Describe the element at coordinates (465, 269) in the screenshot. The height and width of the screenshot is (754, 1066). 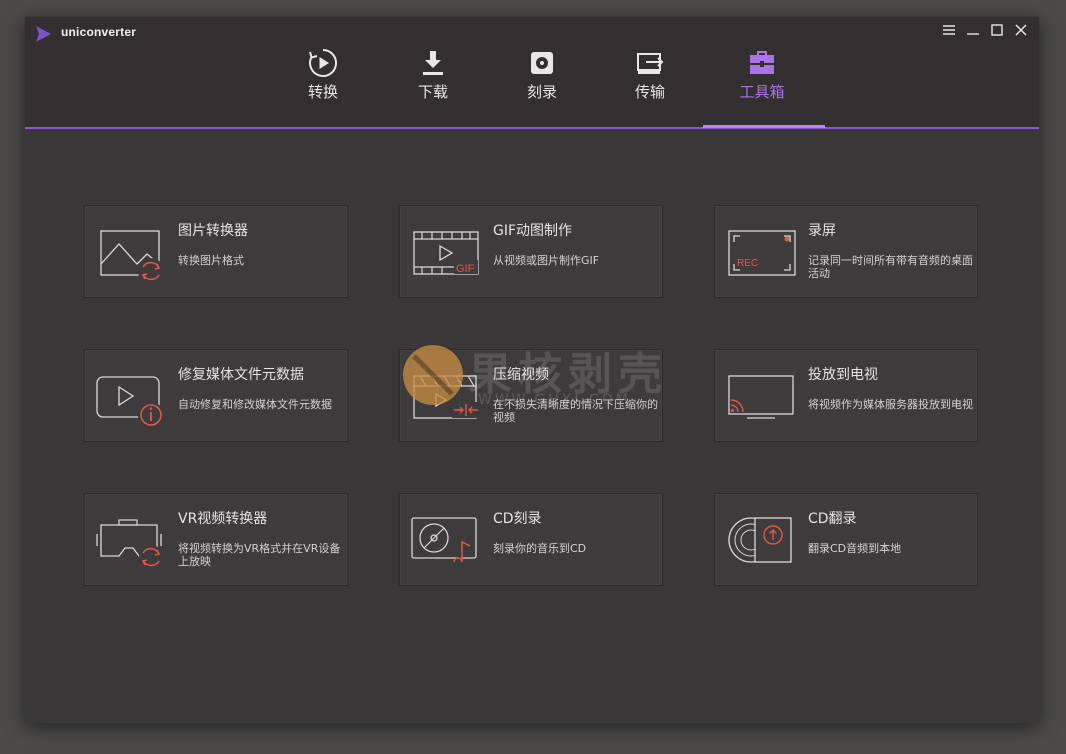
I see `svg-text: GIF` at that location.